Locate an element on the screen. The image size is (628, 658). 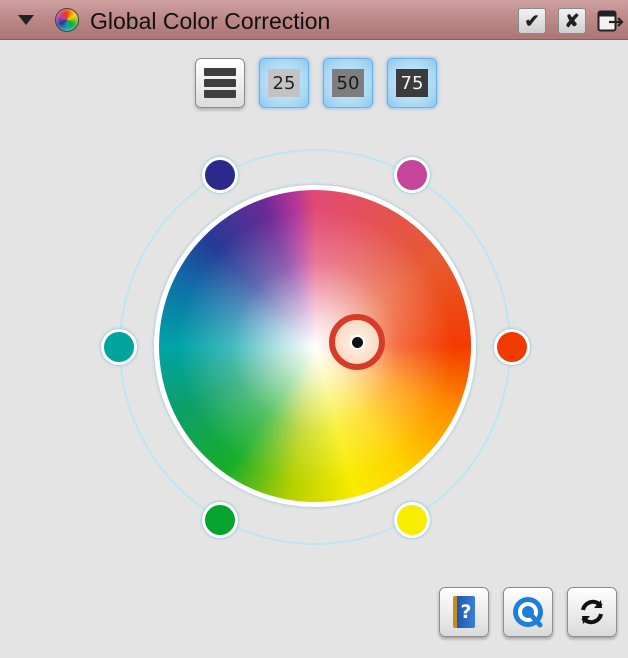
layers-button is located at coordinates (220, 83).